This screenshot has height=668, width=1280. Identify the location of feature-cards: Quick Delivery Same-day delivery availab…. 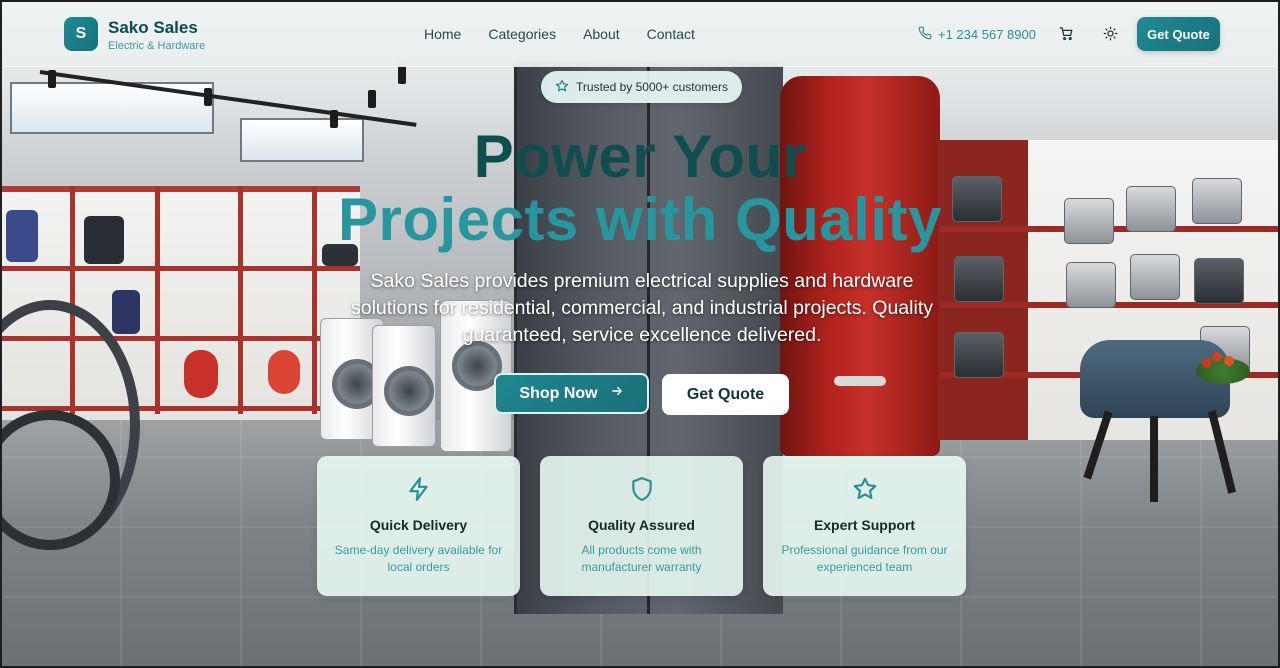
(641, 526).